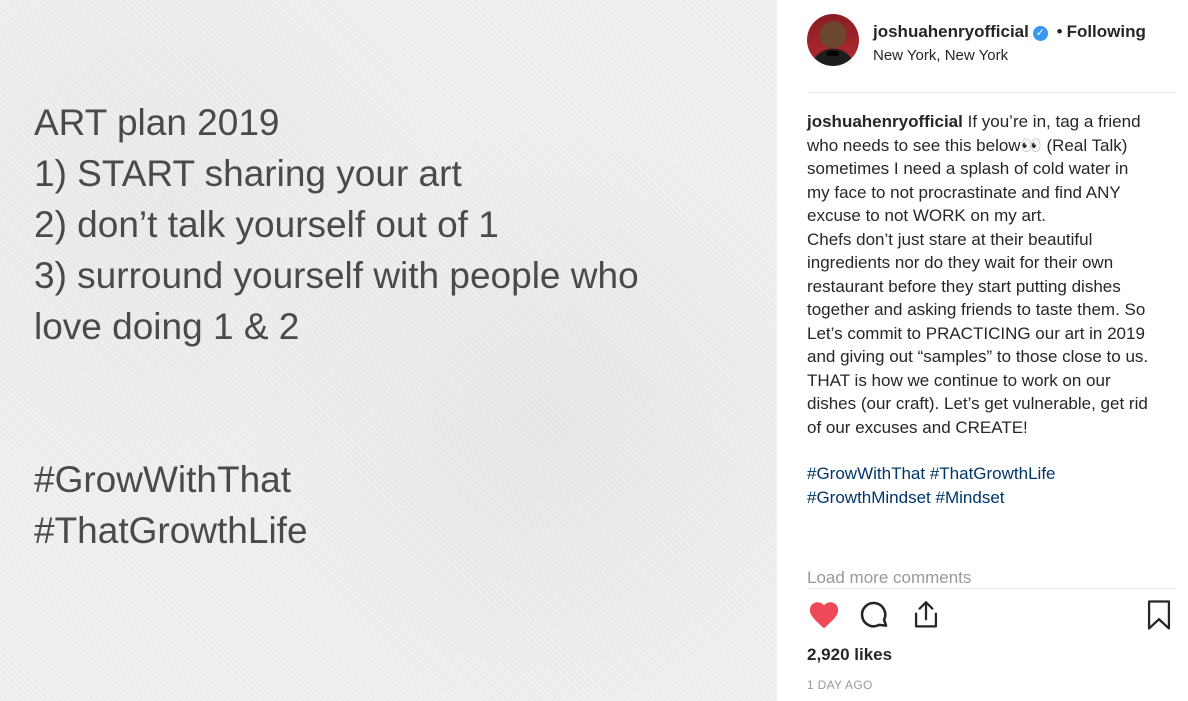 This screenshot has width=1188, height=701. Describe the element at coordinates (866, 473) in the screenshot. I see `hashtag-link: #GrowWithThat` at that location.